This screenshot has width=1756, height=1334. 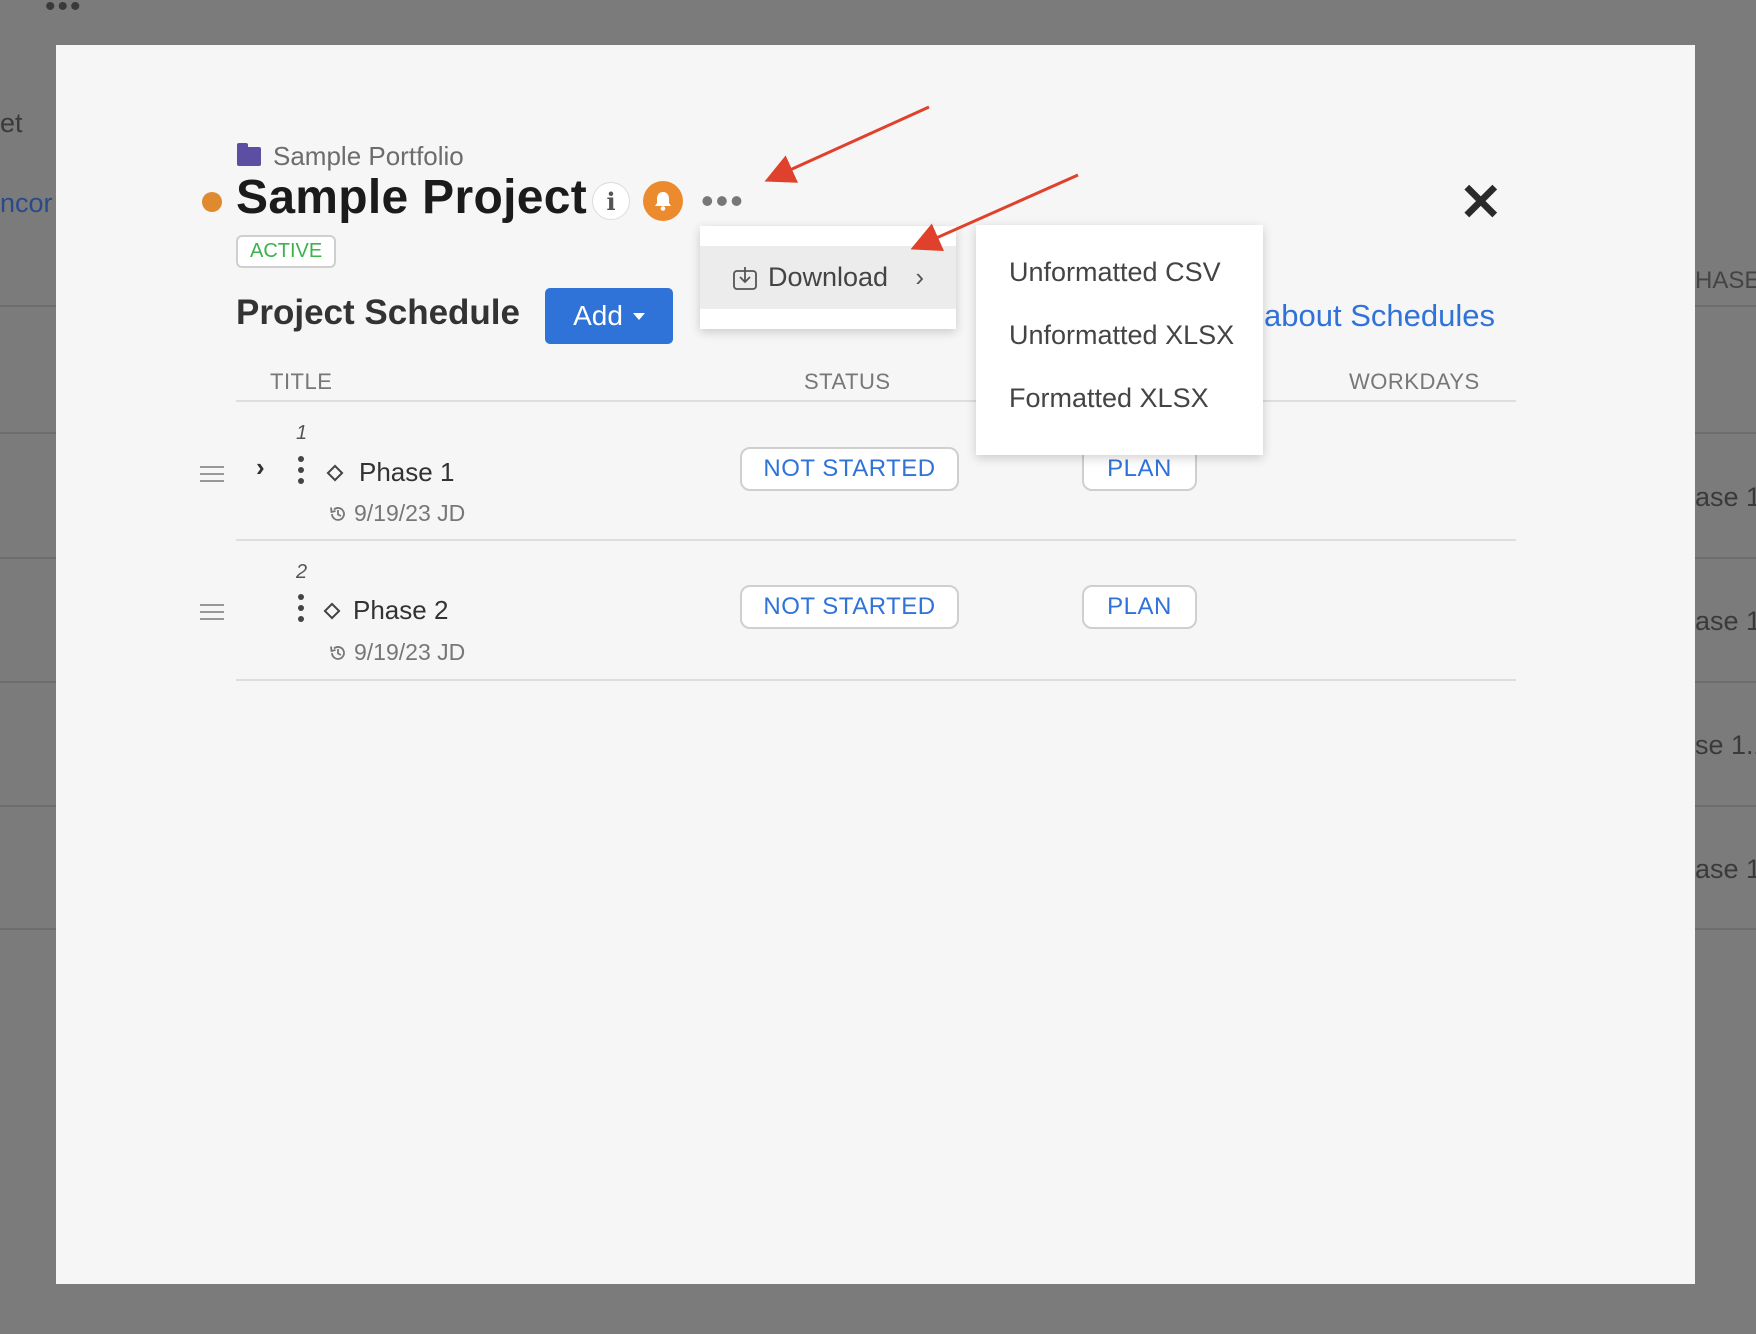 What do you see at coordinates (1115, 272) in the screenshot?
I see `menu-item-unformatted-csv: Unformatted CSV` at bounding box center [1115, 272].